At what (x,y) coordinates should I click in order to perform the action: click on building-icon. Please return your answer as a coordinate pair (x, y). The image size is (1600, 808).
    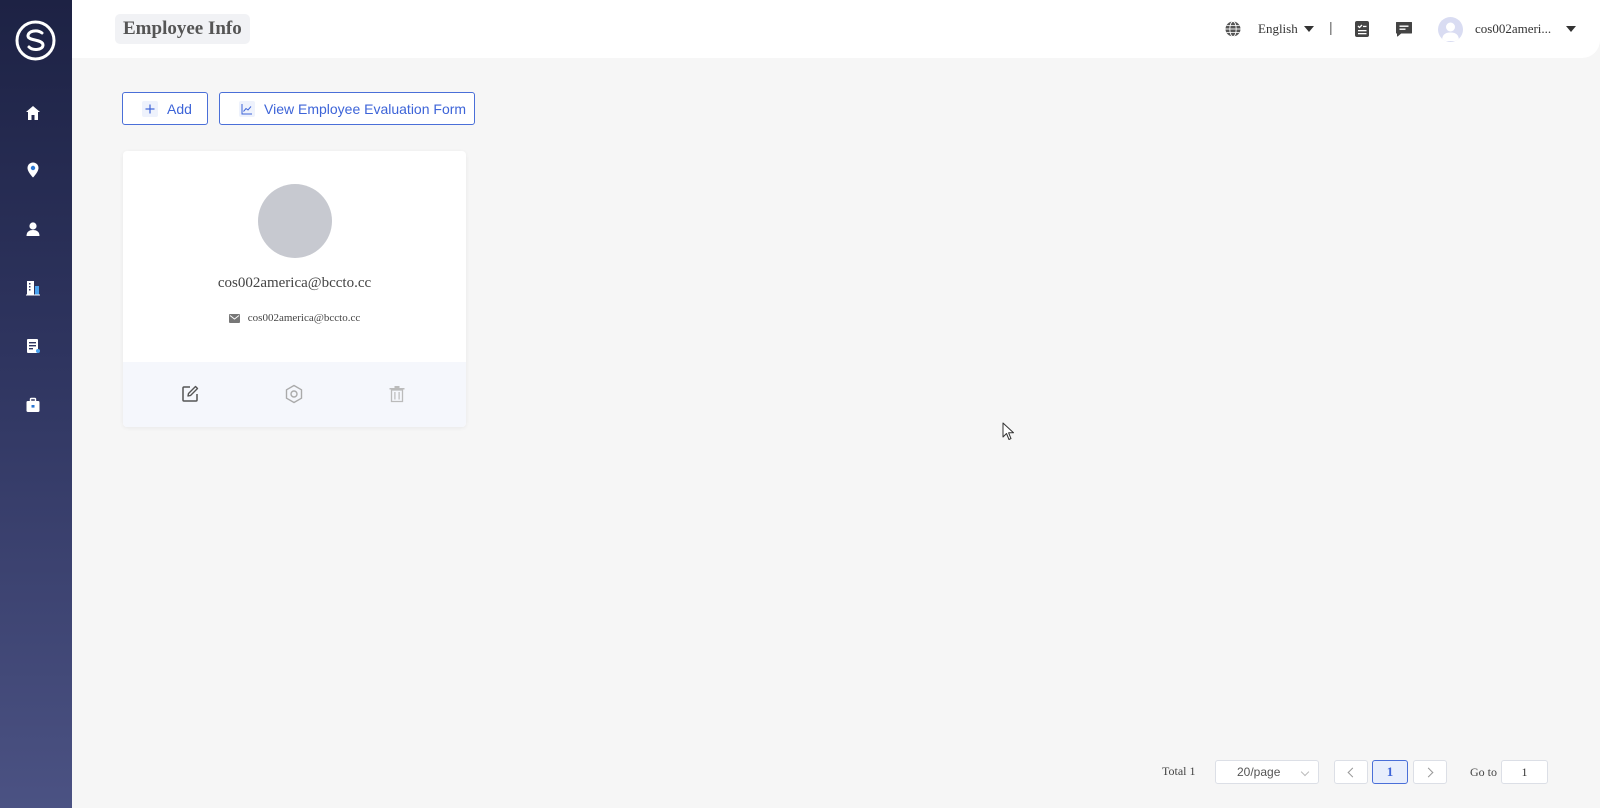
    Looking at the image, I should click on (33, 288).